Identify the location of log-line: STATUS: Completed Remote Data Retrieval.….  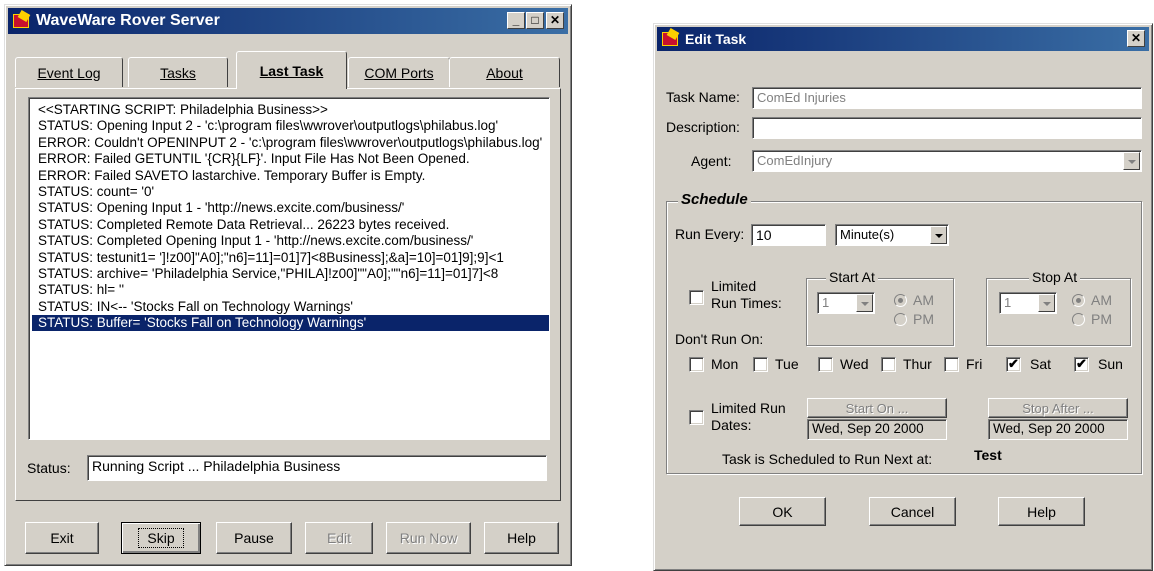
(293, 225).